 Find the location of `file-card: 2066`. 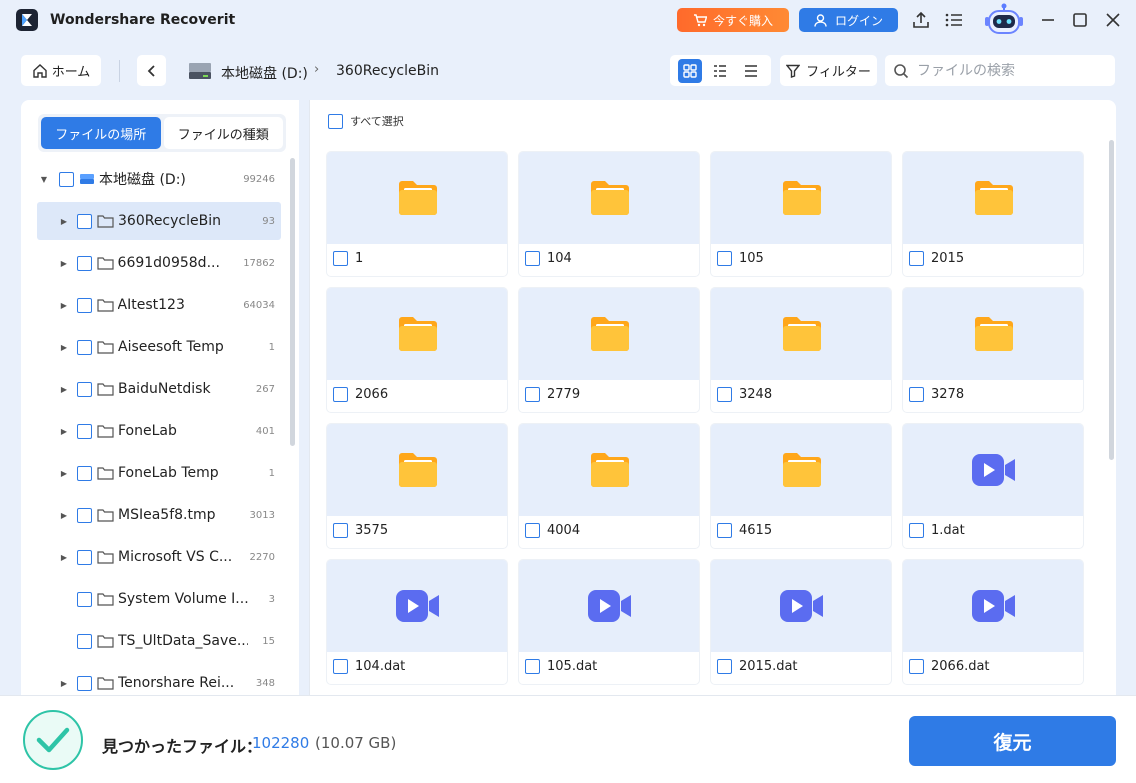

file-card: 2066 is located at coordinates (417, 350).